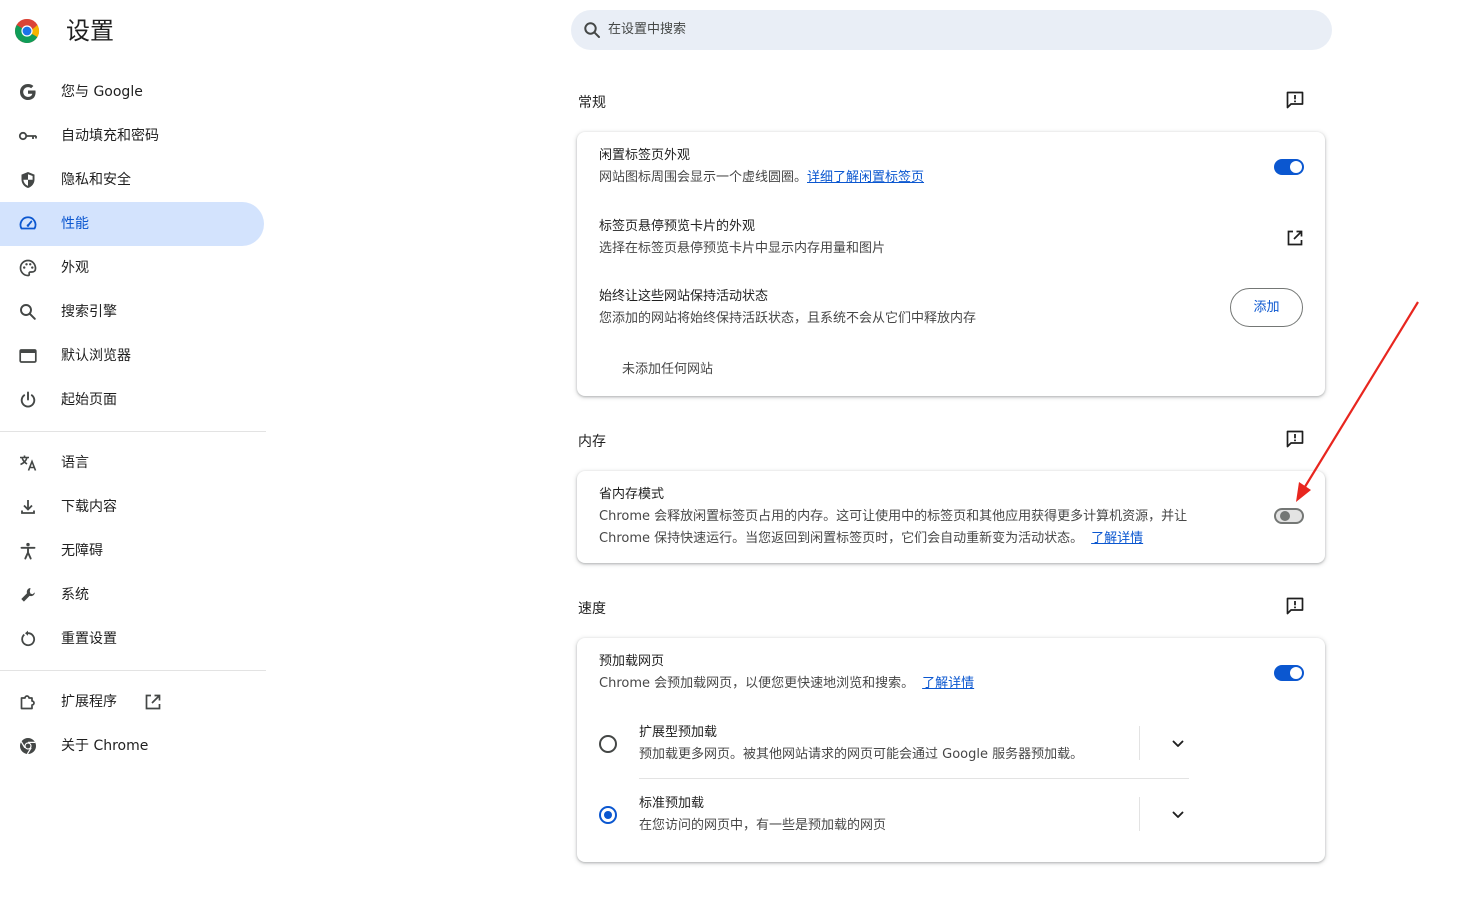  What do you see at coordinates (89, 312) in the screenshot?
I see `sidebar-item-label: 搜索引擎` at bounding box center [89, 312].